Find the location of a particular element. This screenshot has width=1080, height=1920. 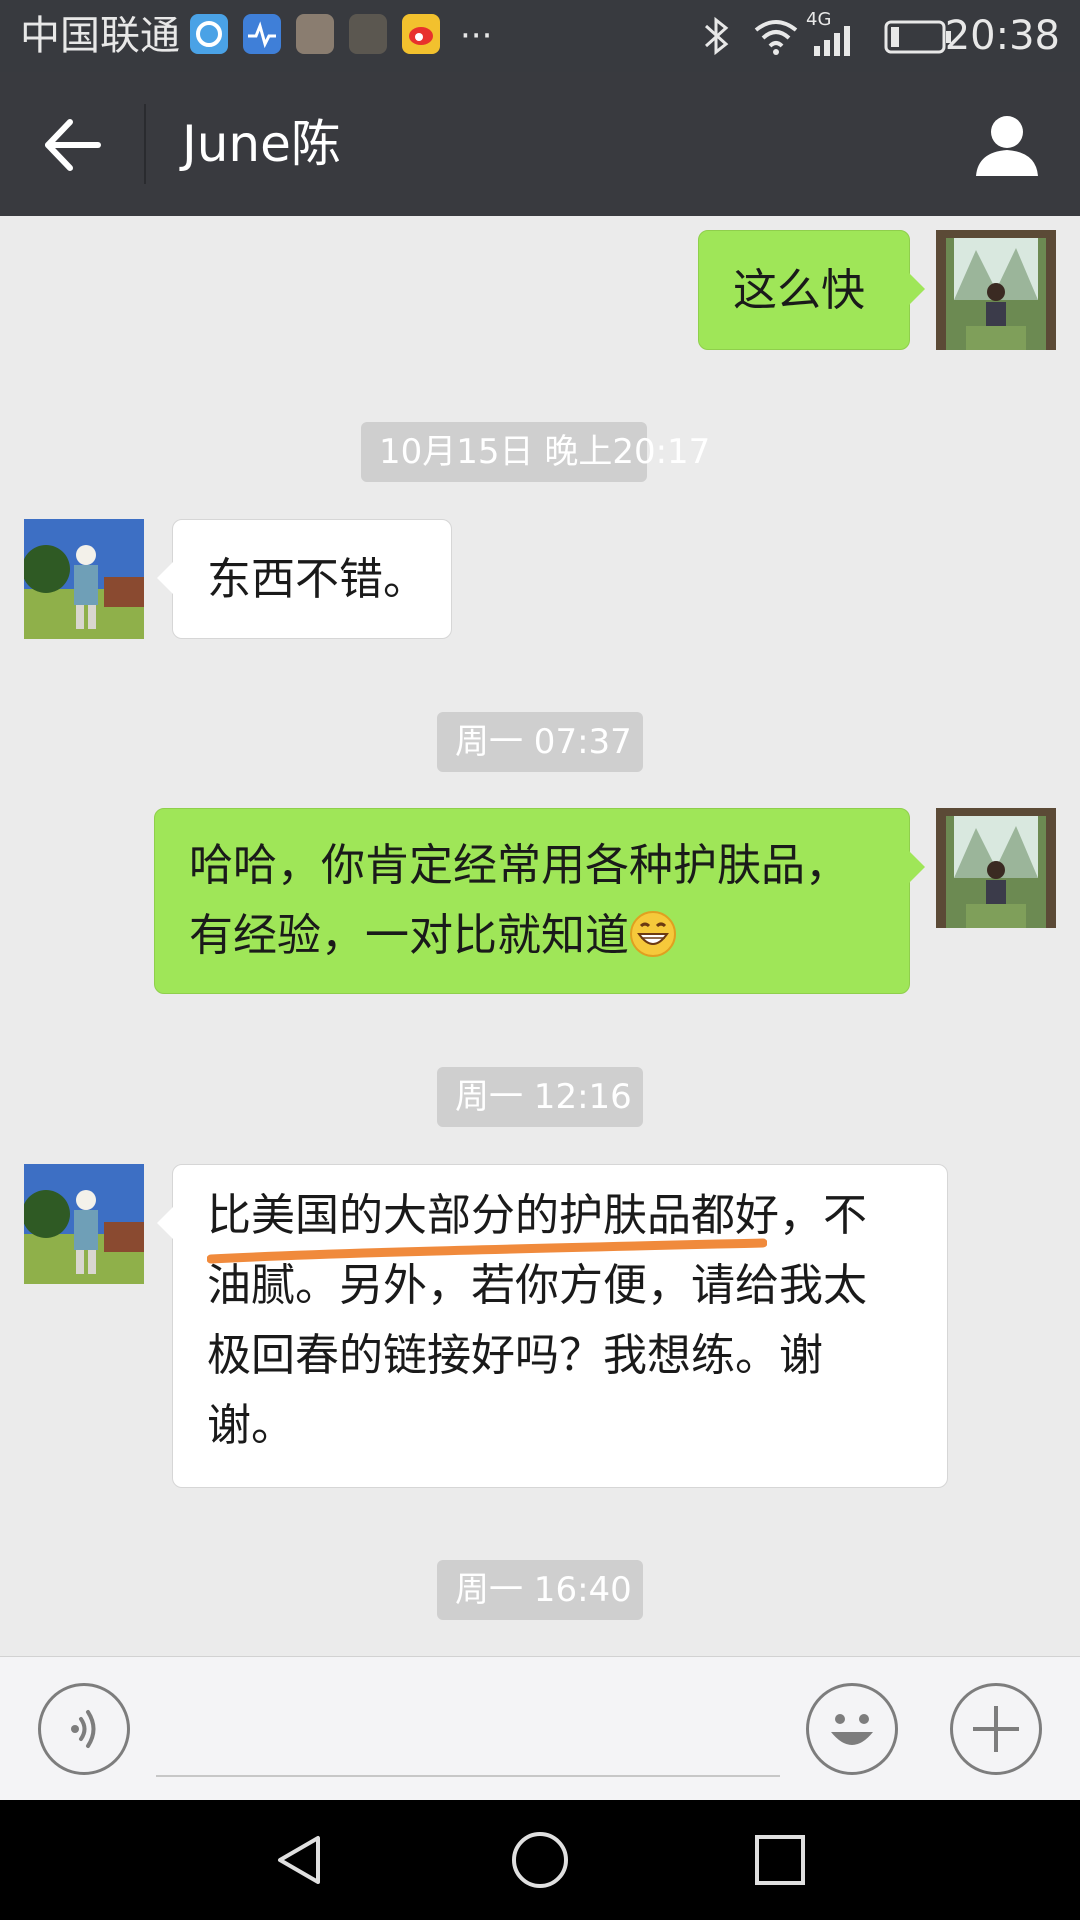

carrier-name: 中国联通 is located at coordinates (100, 36).